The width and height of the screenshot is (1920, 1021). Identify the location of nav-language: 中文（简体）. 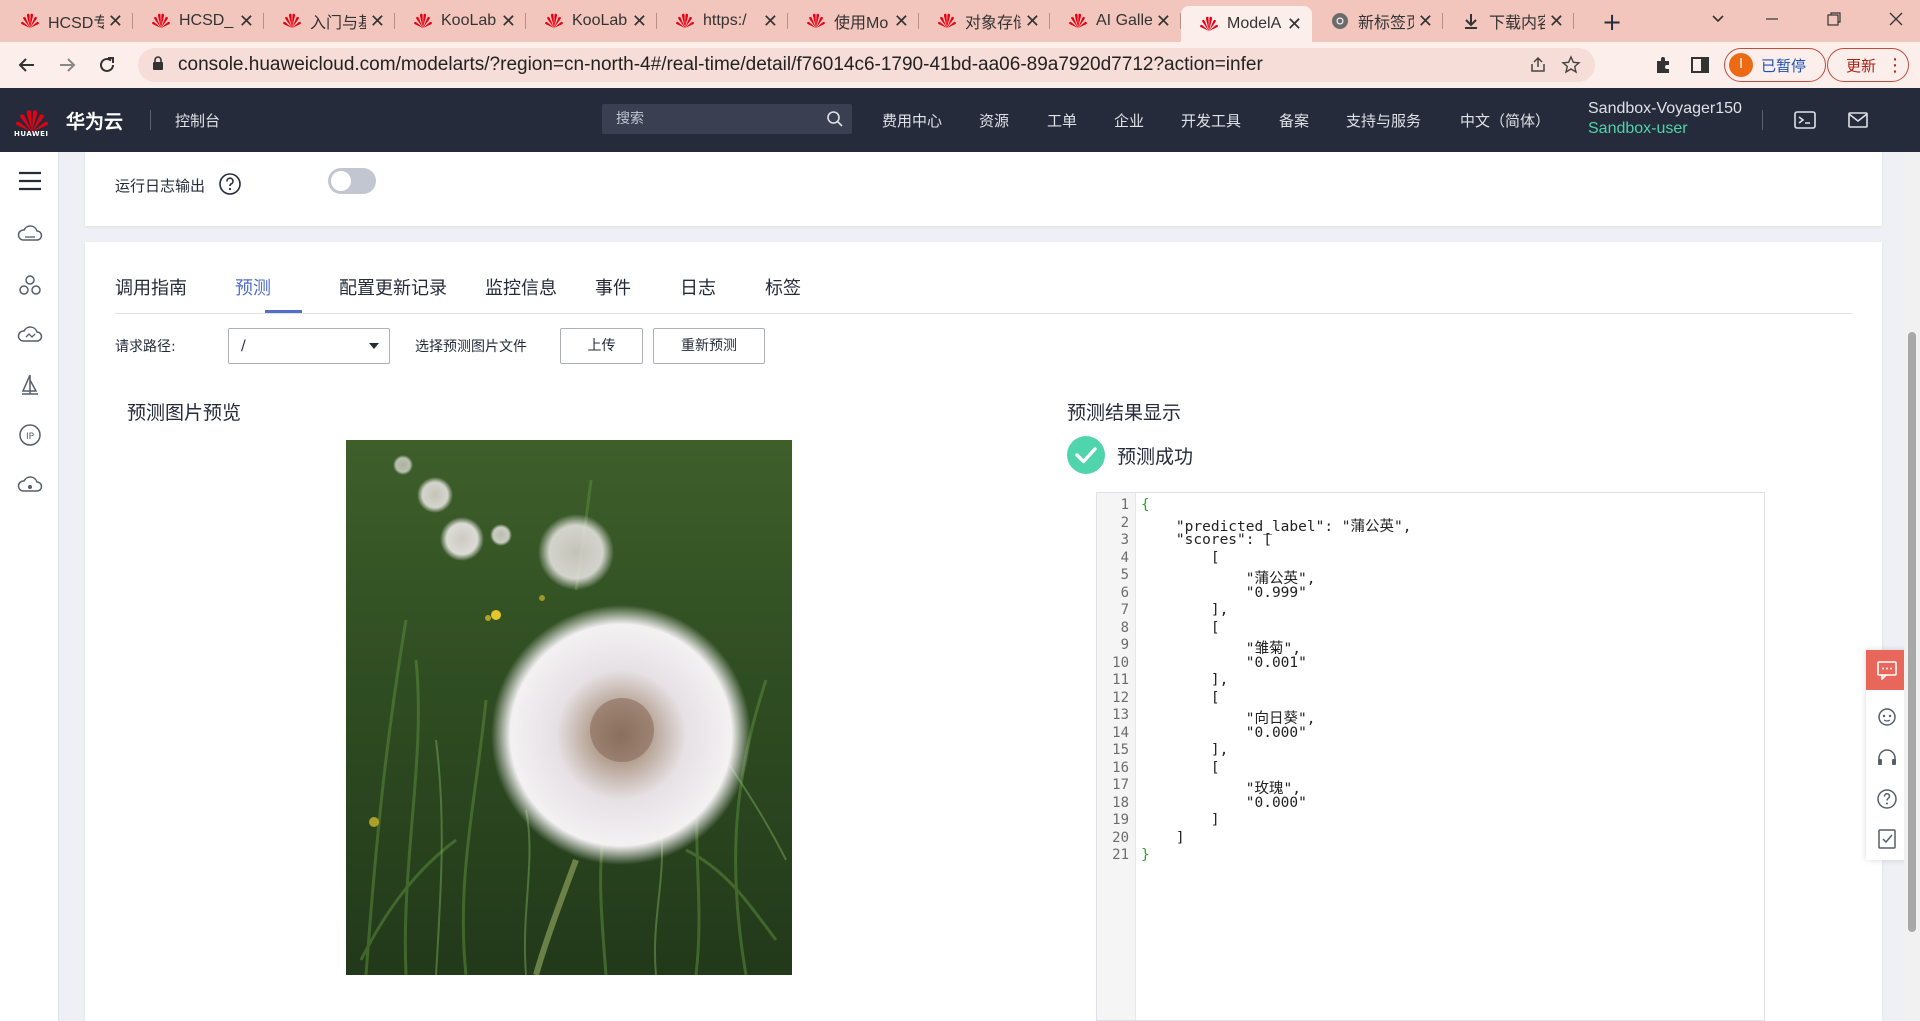
(1505, 120).